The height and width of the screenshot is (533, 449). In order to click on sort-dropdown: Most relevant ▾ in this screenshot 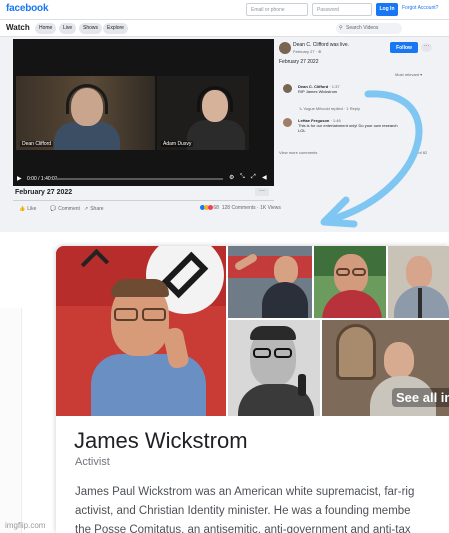, I will do `click(408, 74)`.